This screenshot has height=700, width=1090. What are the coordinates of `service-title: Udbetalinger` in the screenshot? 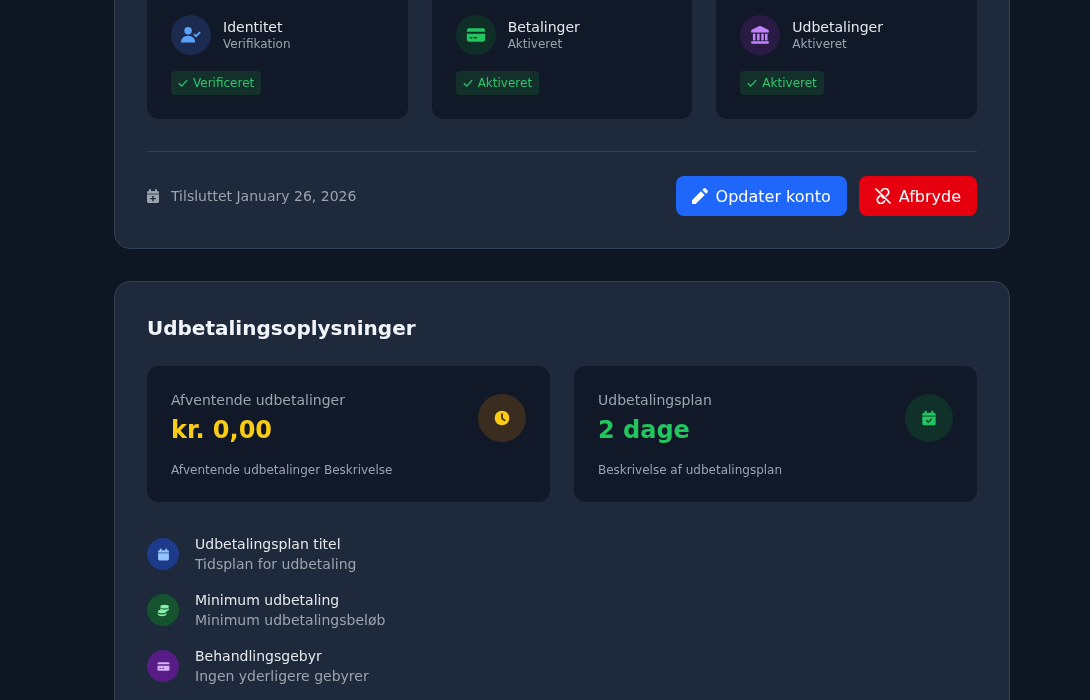 It's located at (837, 27).